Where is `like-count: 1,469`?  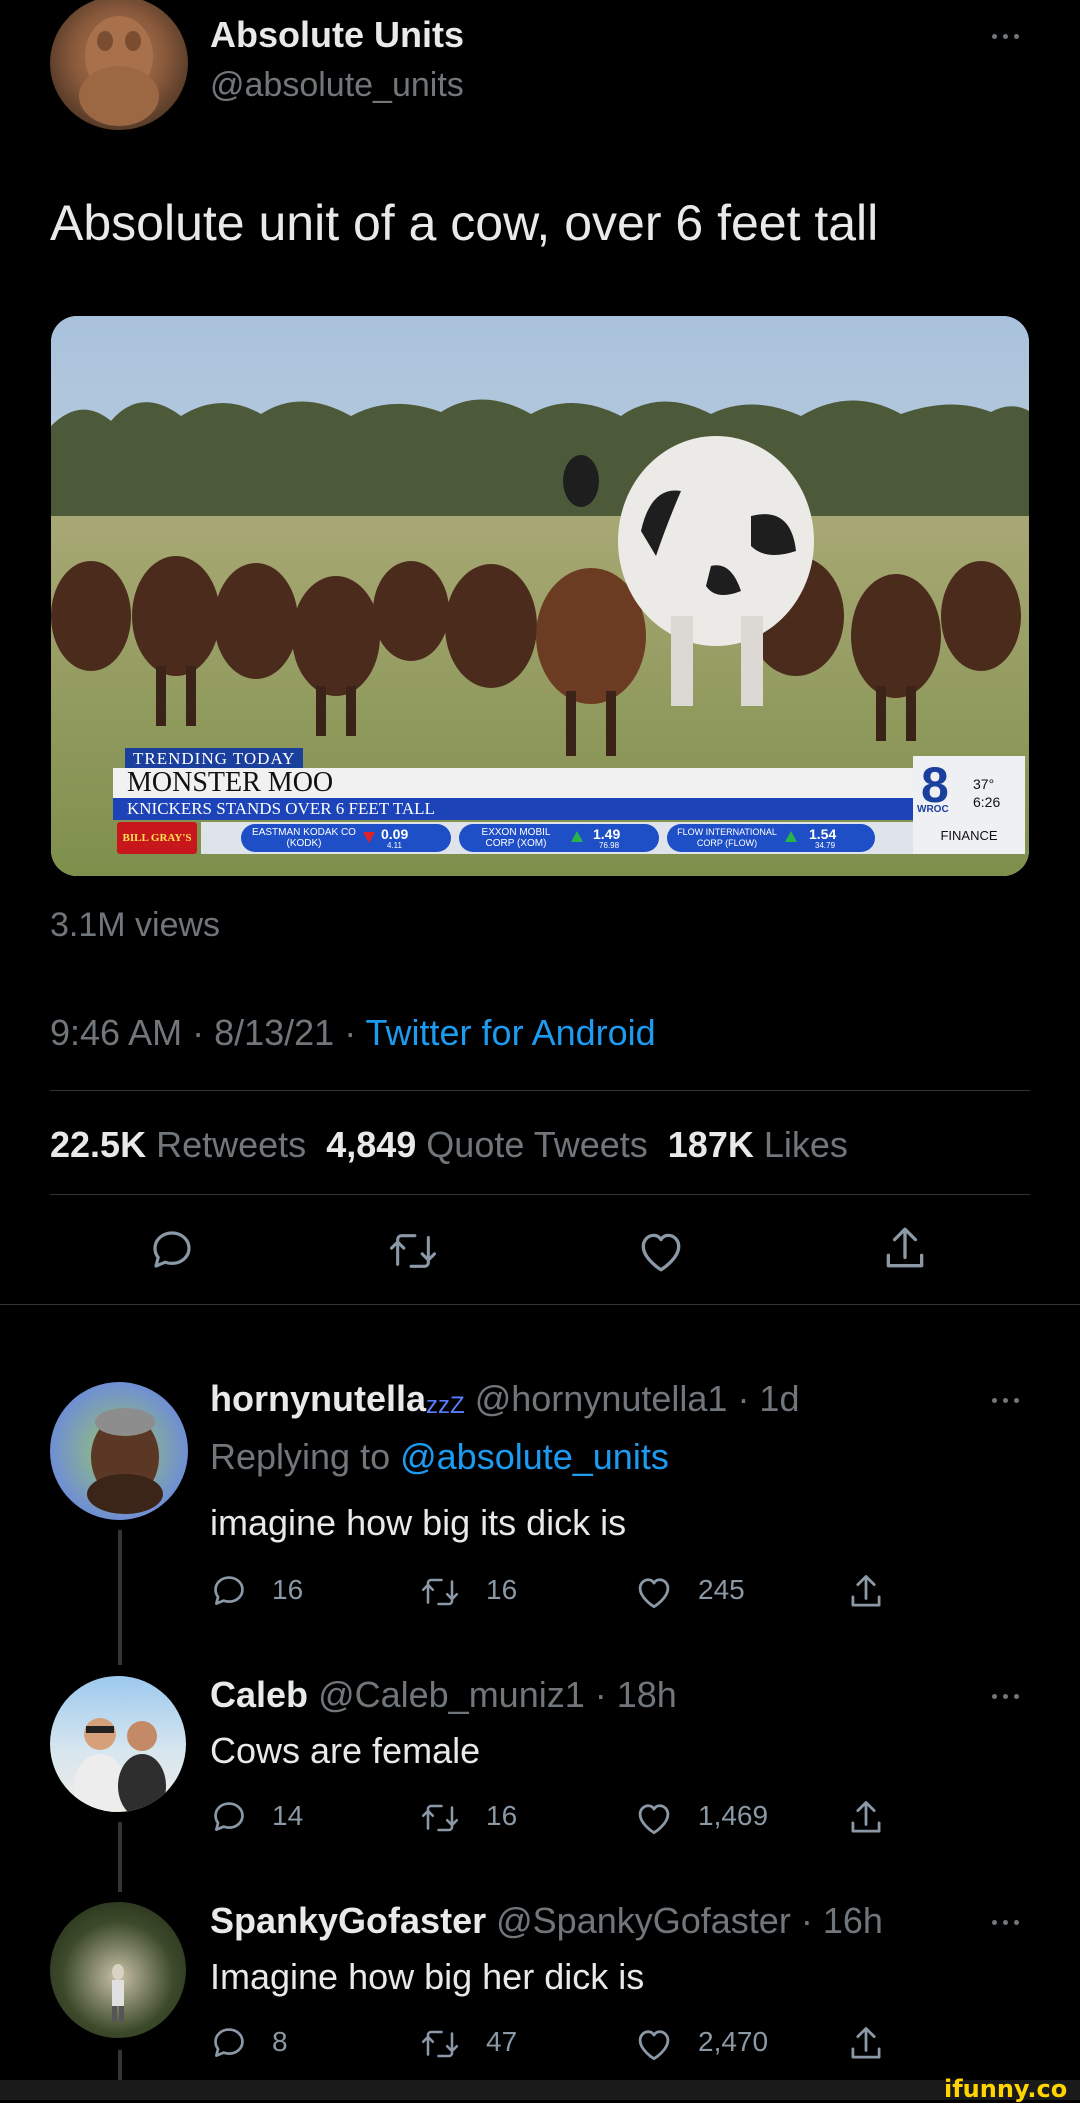 like-count: 1,469 is located at coordinates (733, 1815).